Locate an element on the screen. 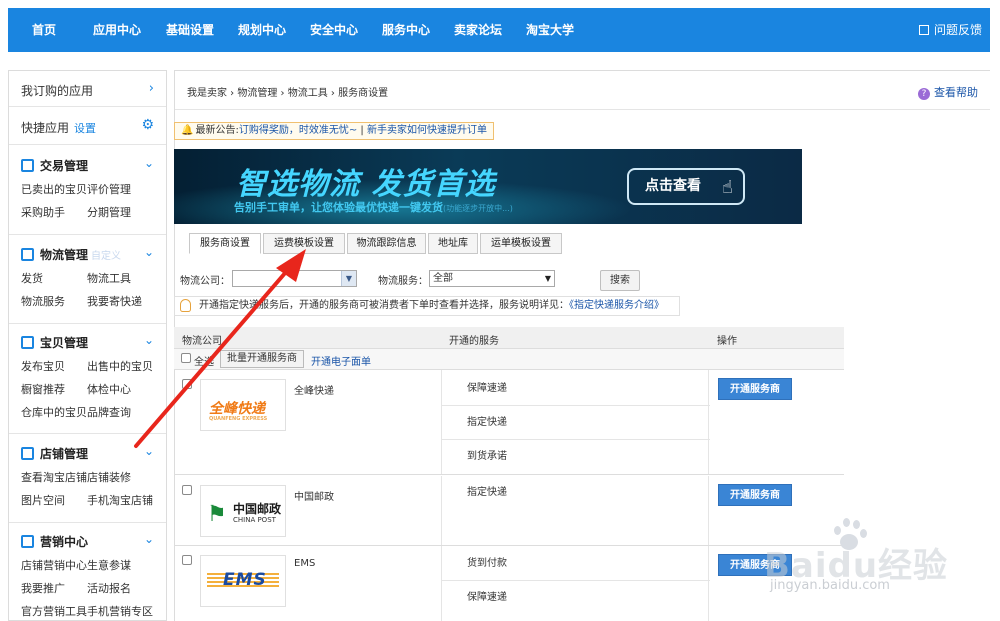  sidebar-link-marketing-center: 店铺营销中心 is located at coordinates (54, 565).